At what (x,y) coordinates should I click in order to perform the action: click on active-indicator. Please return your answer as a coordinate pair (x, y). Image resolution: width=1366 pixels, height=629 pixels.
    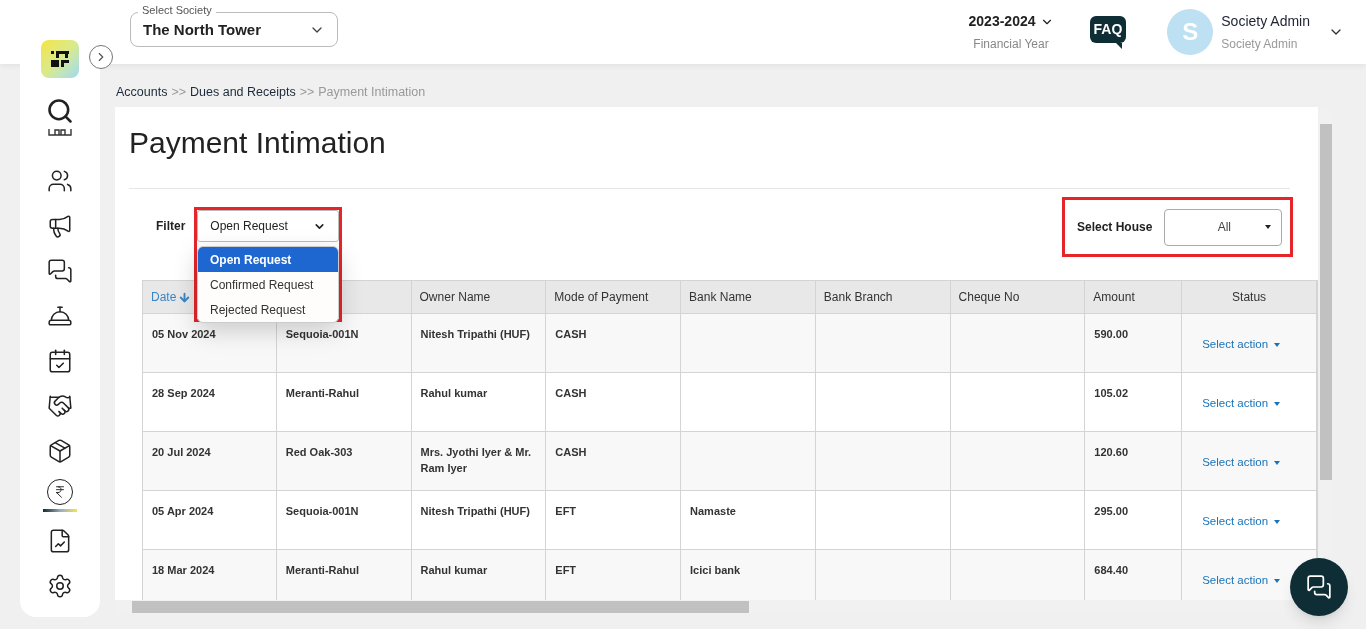
    Looking at the image, I should click on (60, 510).